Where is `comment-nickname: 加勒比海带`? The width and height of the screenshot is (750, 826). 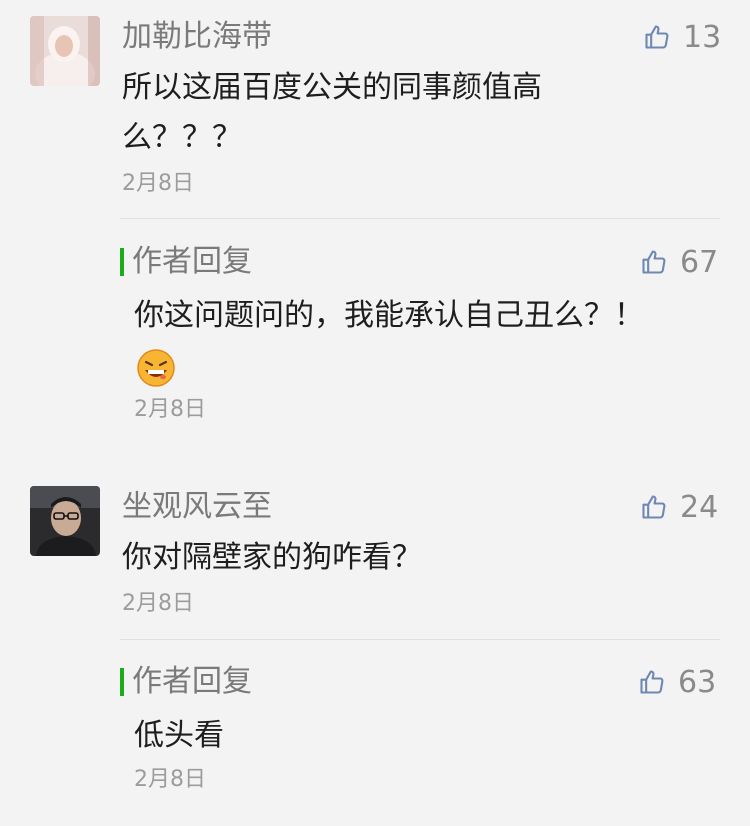
comment-nickname: 加勒比海带 is located at coordinates (197, 37).